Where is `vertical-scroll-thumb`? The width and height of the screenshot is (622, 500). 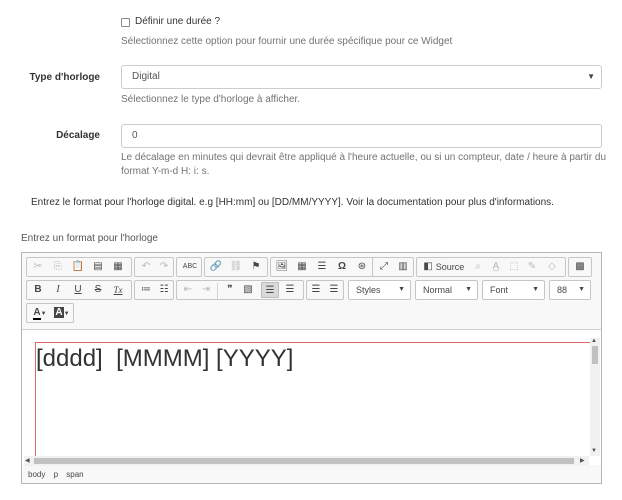 vertical-scroll-thumb is located at coordinates (595, 355).